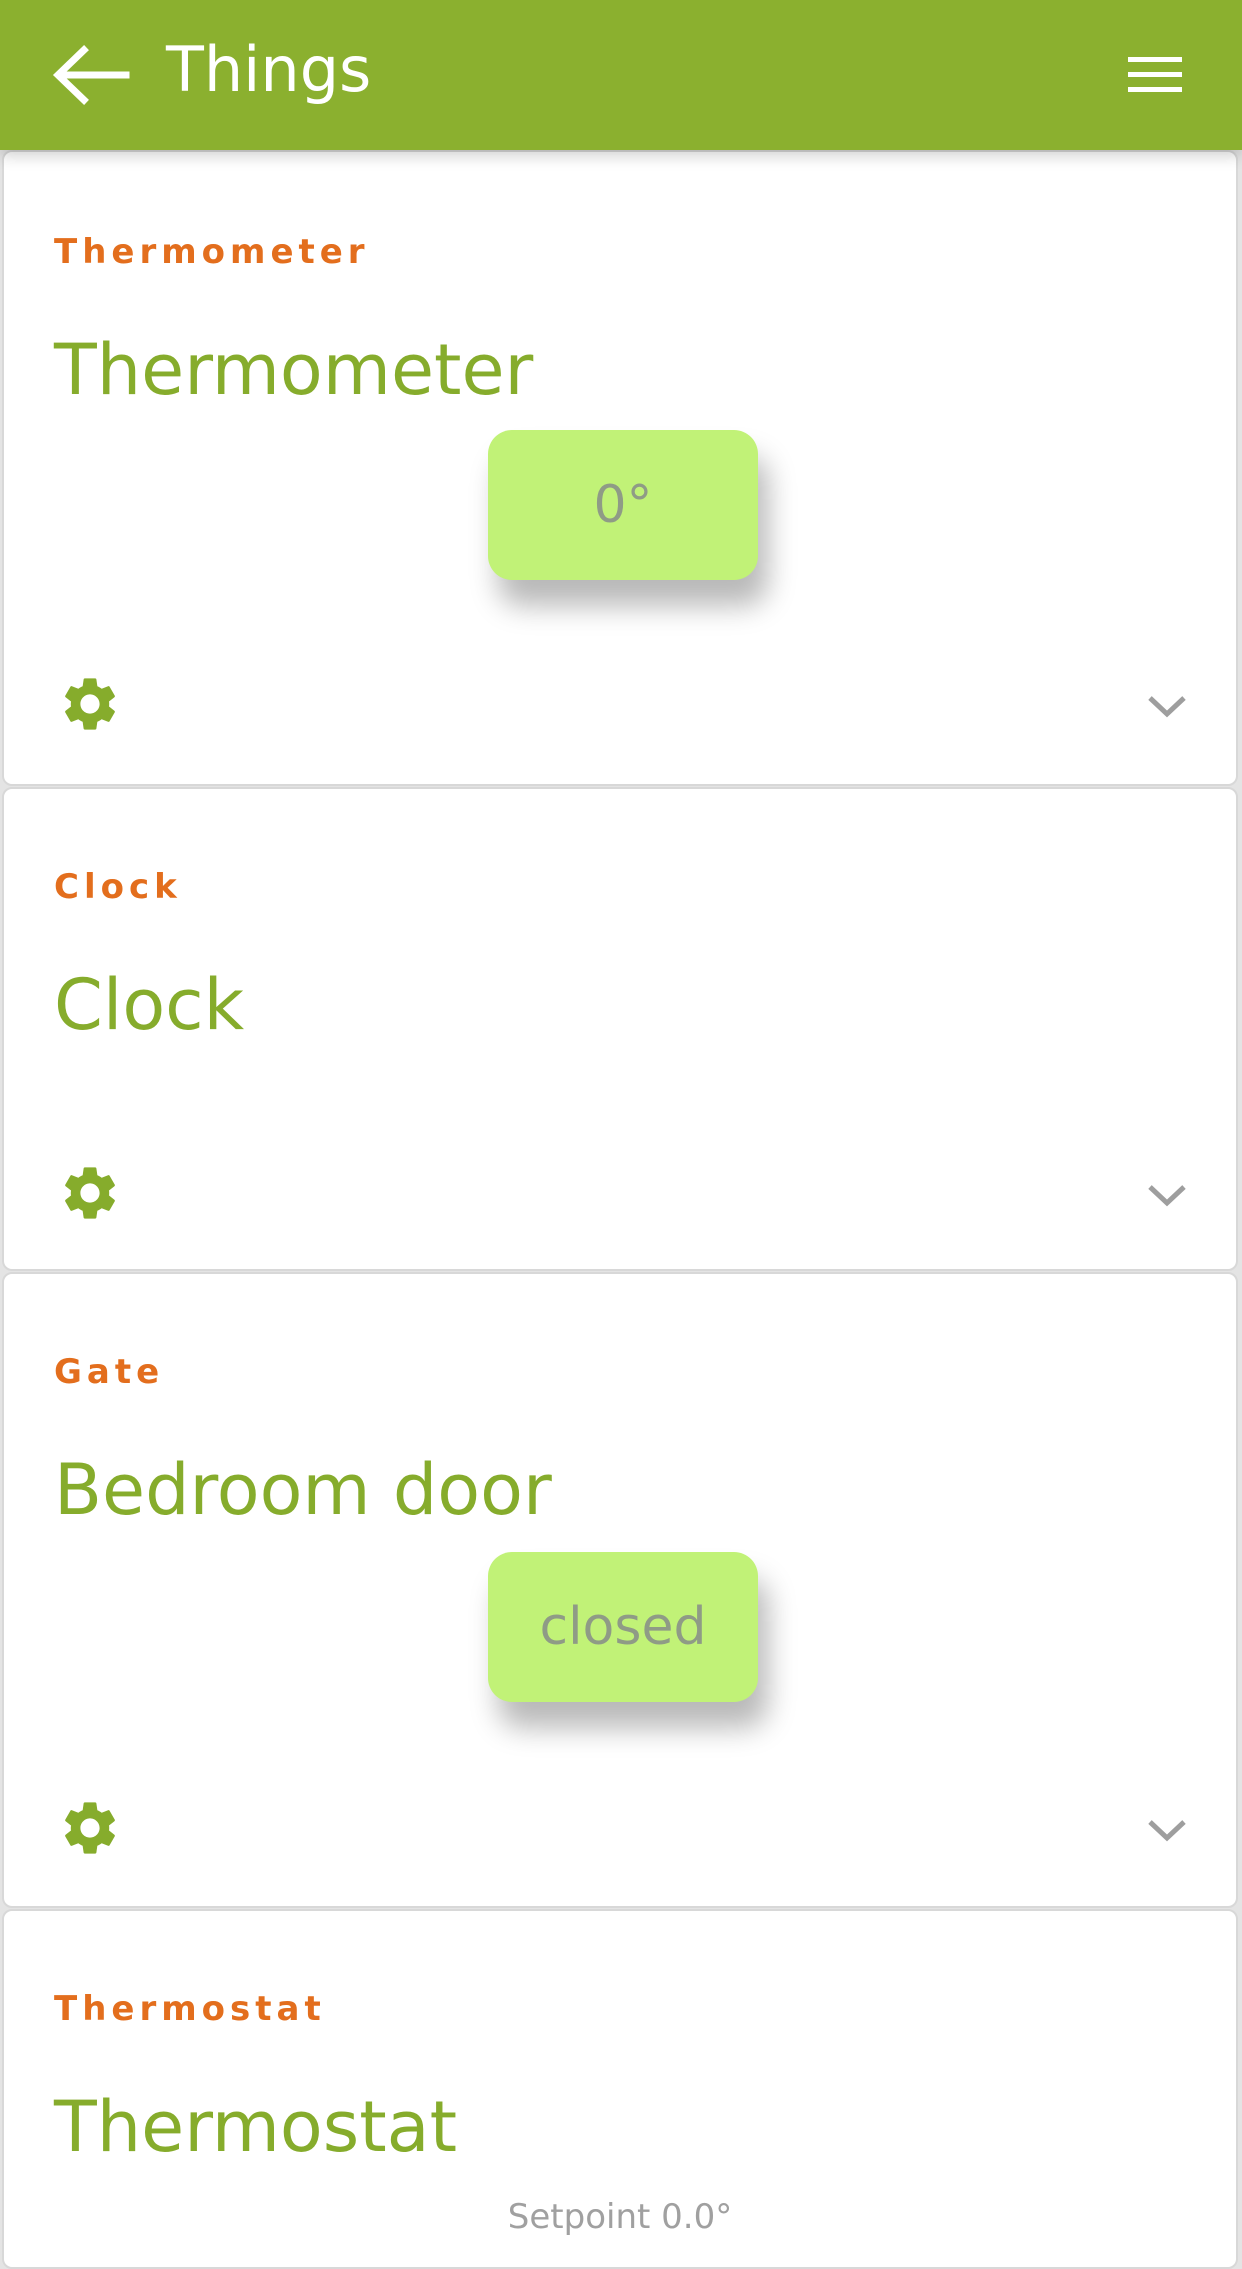 The image size is (1242, 2269). I want to click on hamburger-menu-icon, so click(1155, 74).